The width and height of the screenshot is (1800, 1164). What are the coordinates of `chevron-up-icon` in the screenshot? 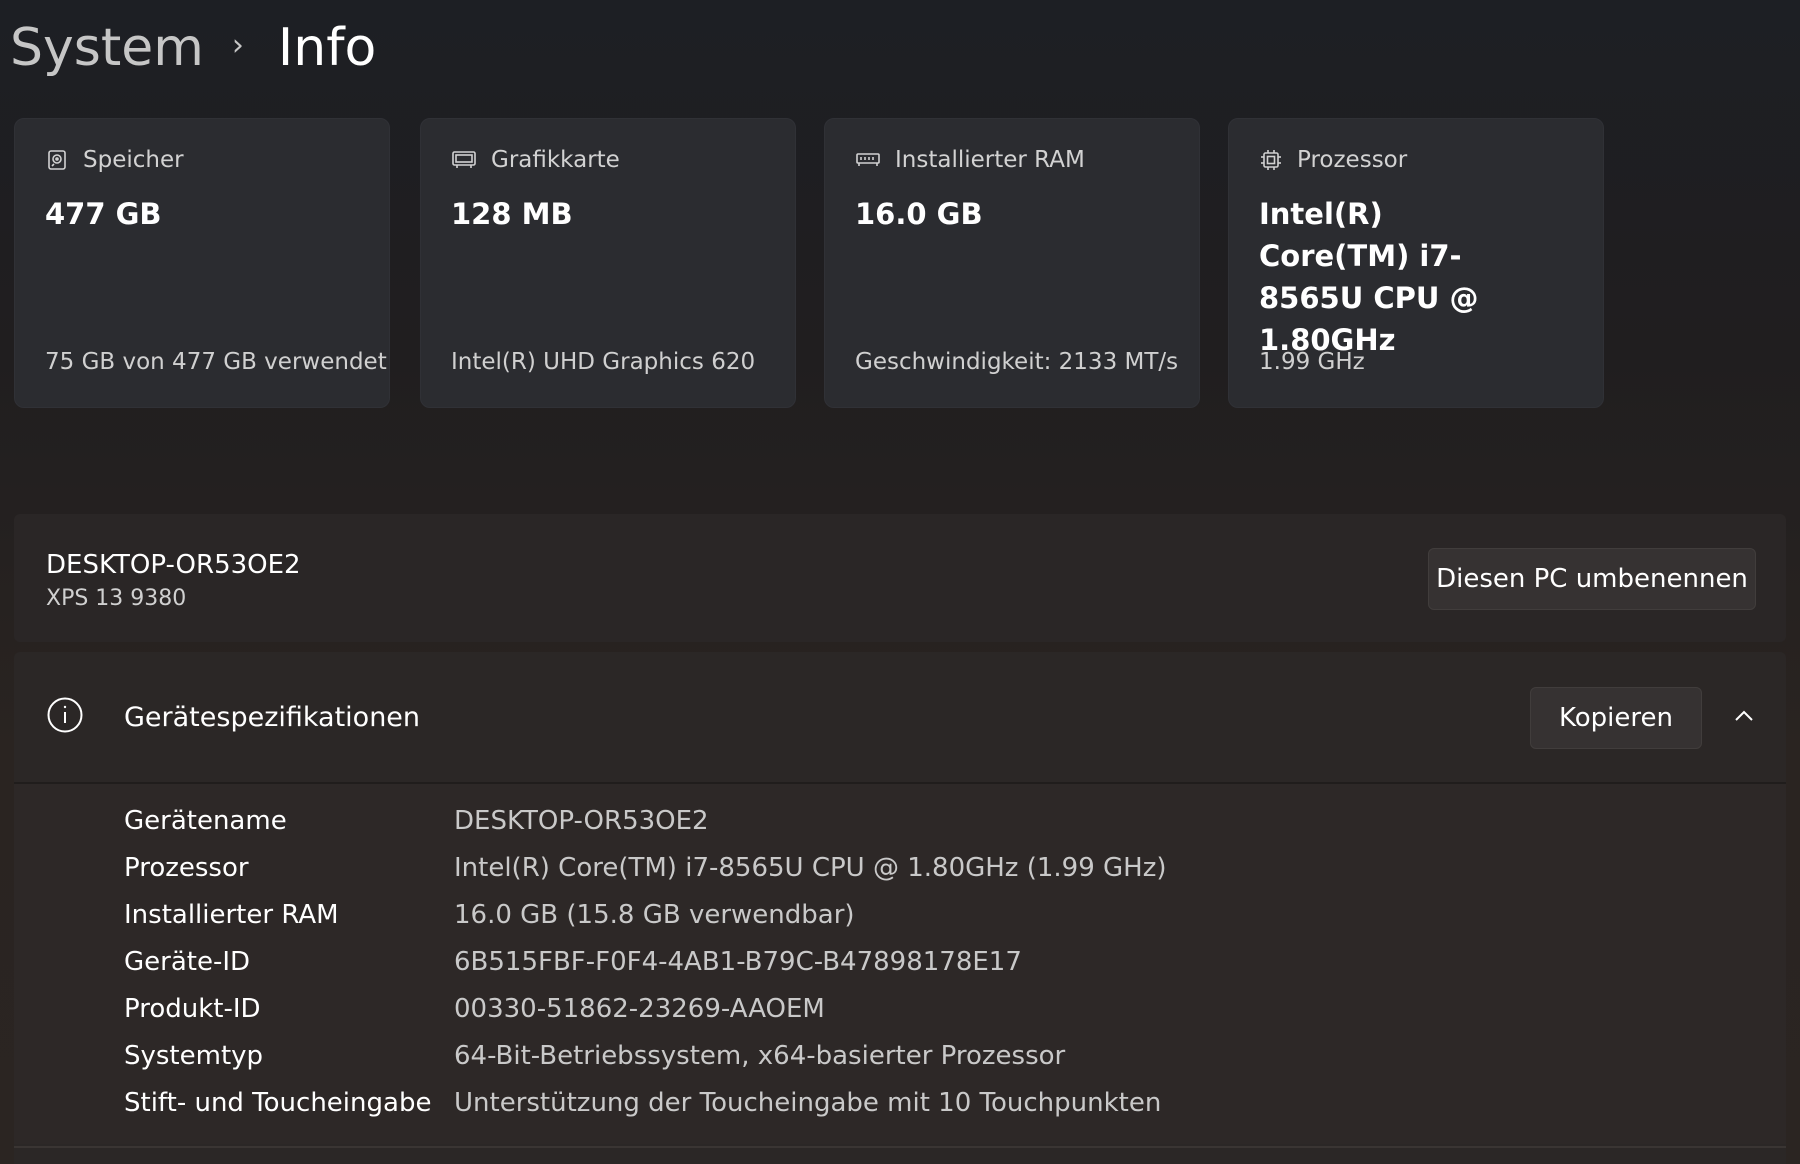 It's located at (1744, 716).